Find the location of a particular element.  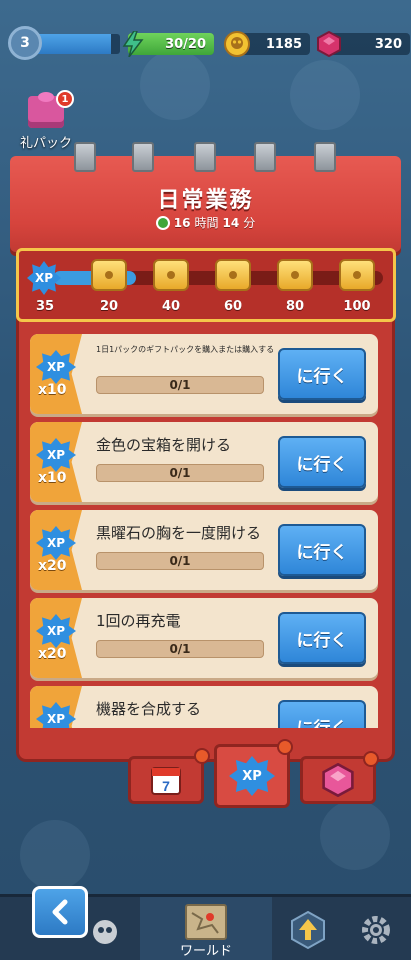

calendar-day: 7 is located at coordinates (166, 786).